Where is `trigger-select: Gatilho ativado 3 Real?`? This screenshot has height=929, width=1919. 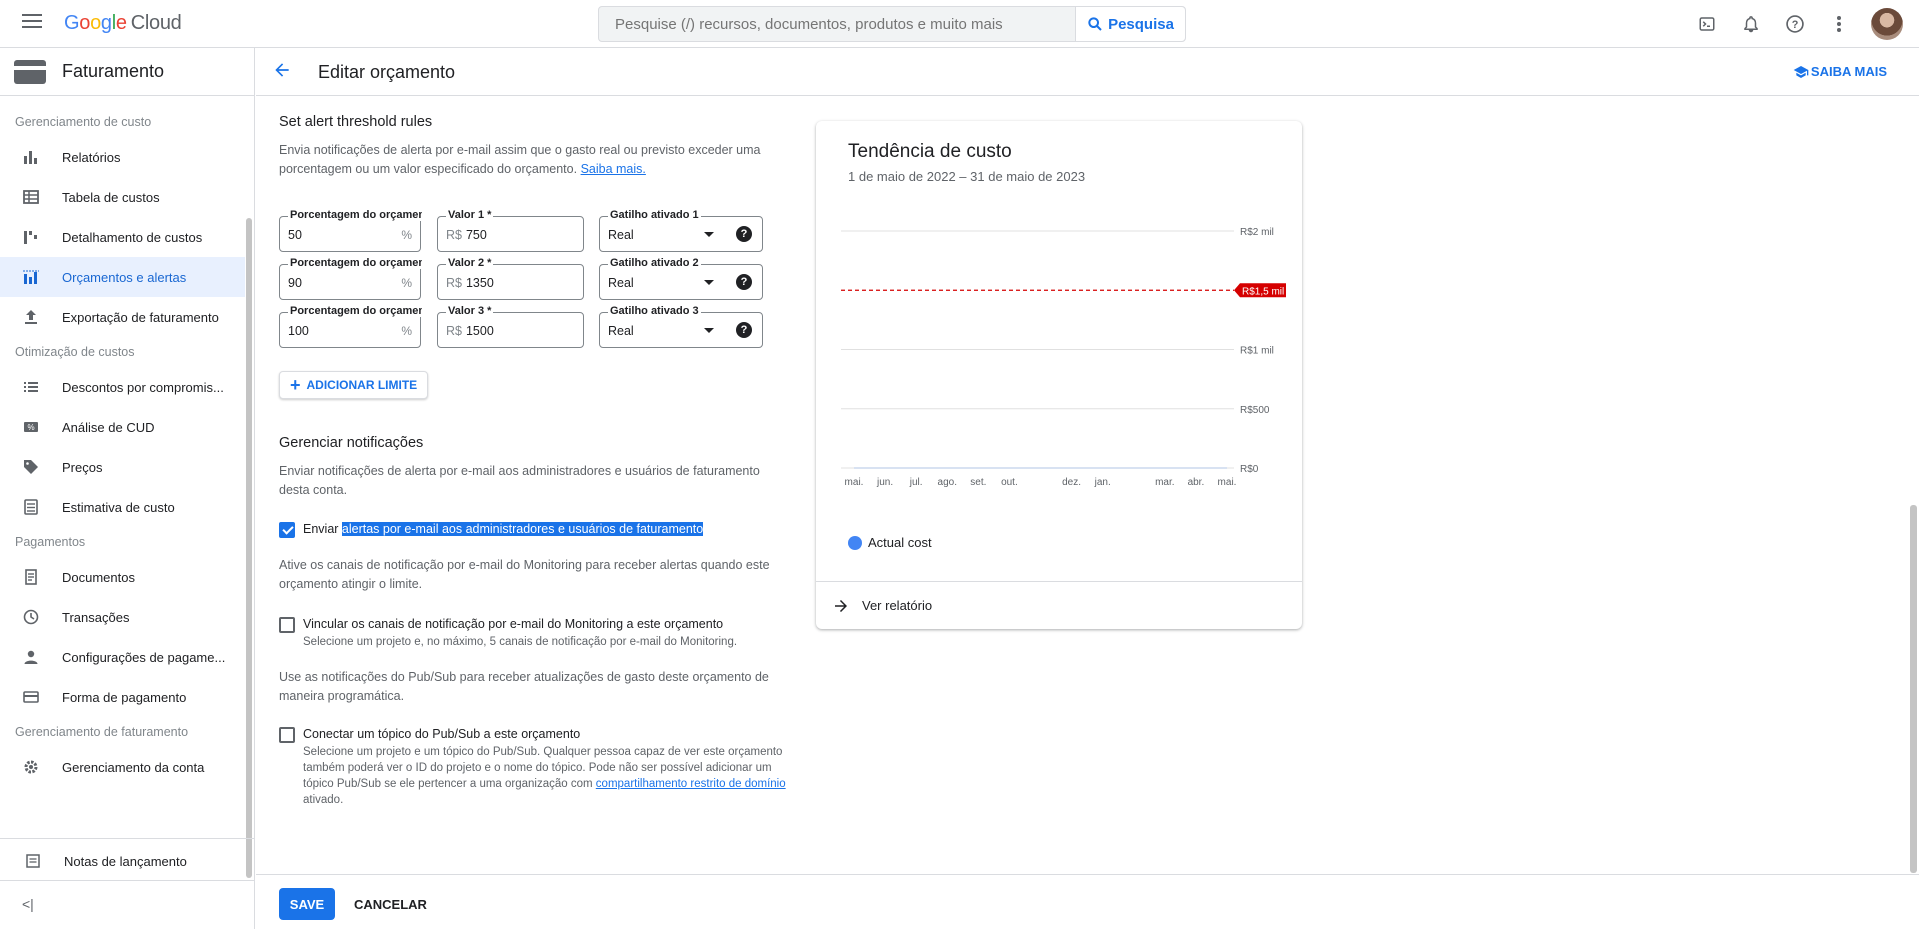 trigger-select: Gatilho ativado 3 Real? is located at coordinates (681, 326).